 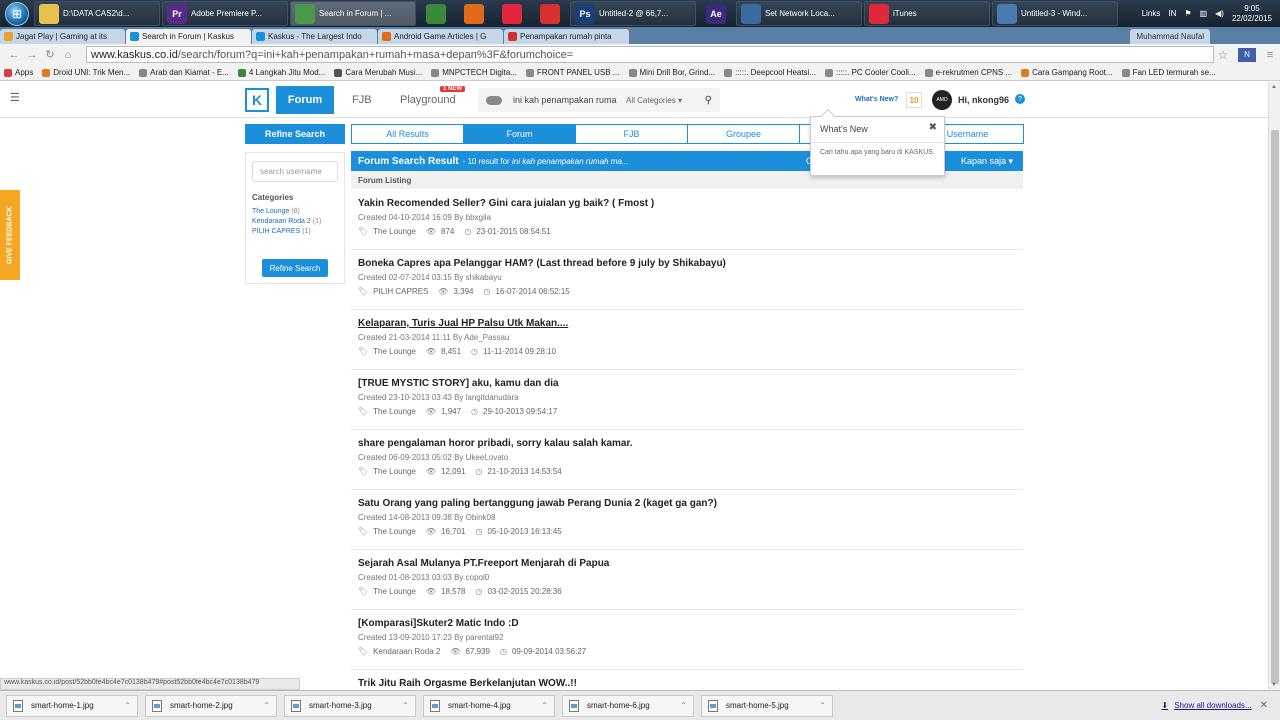 What do you see at coordinates (1264, 705) in the screenshot?
I see `close-downloads-icon: ✕` at bounding box center [1264, 705].